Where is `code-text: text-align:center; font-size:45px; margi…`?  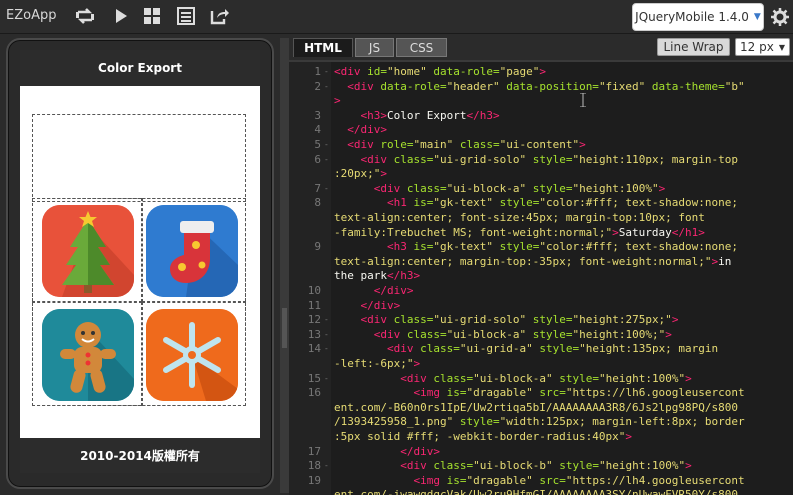
code-text: text-align:center; font-size:45px; margi… is located at coordinates (519, 218).